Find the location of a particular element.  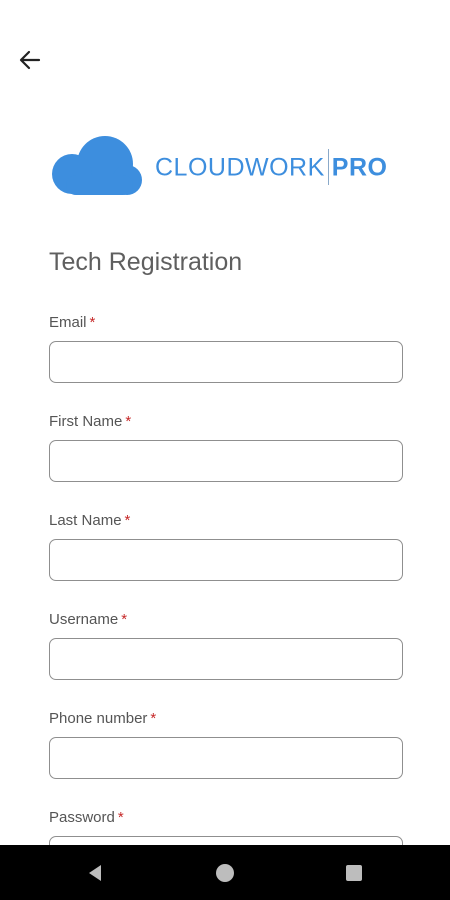

triangle-back-icon is located at coordinates (95, 873).